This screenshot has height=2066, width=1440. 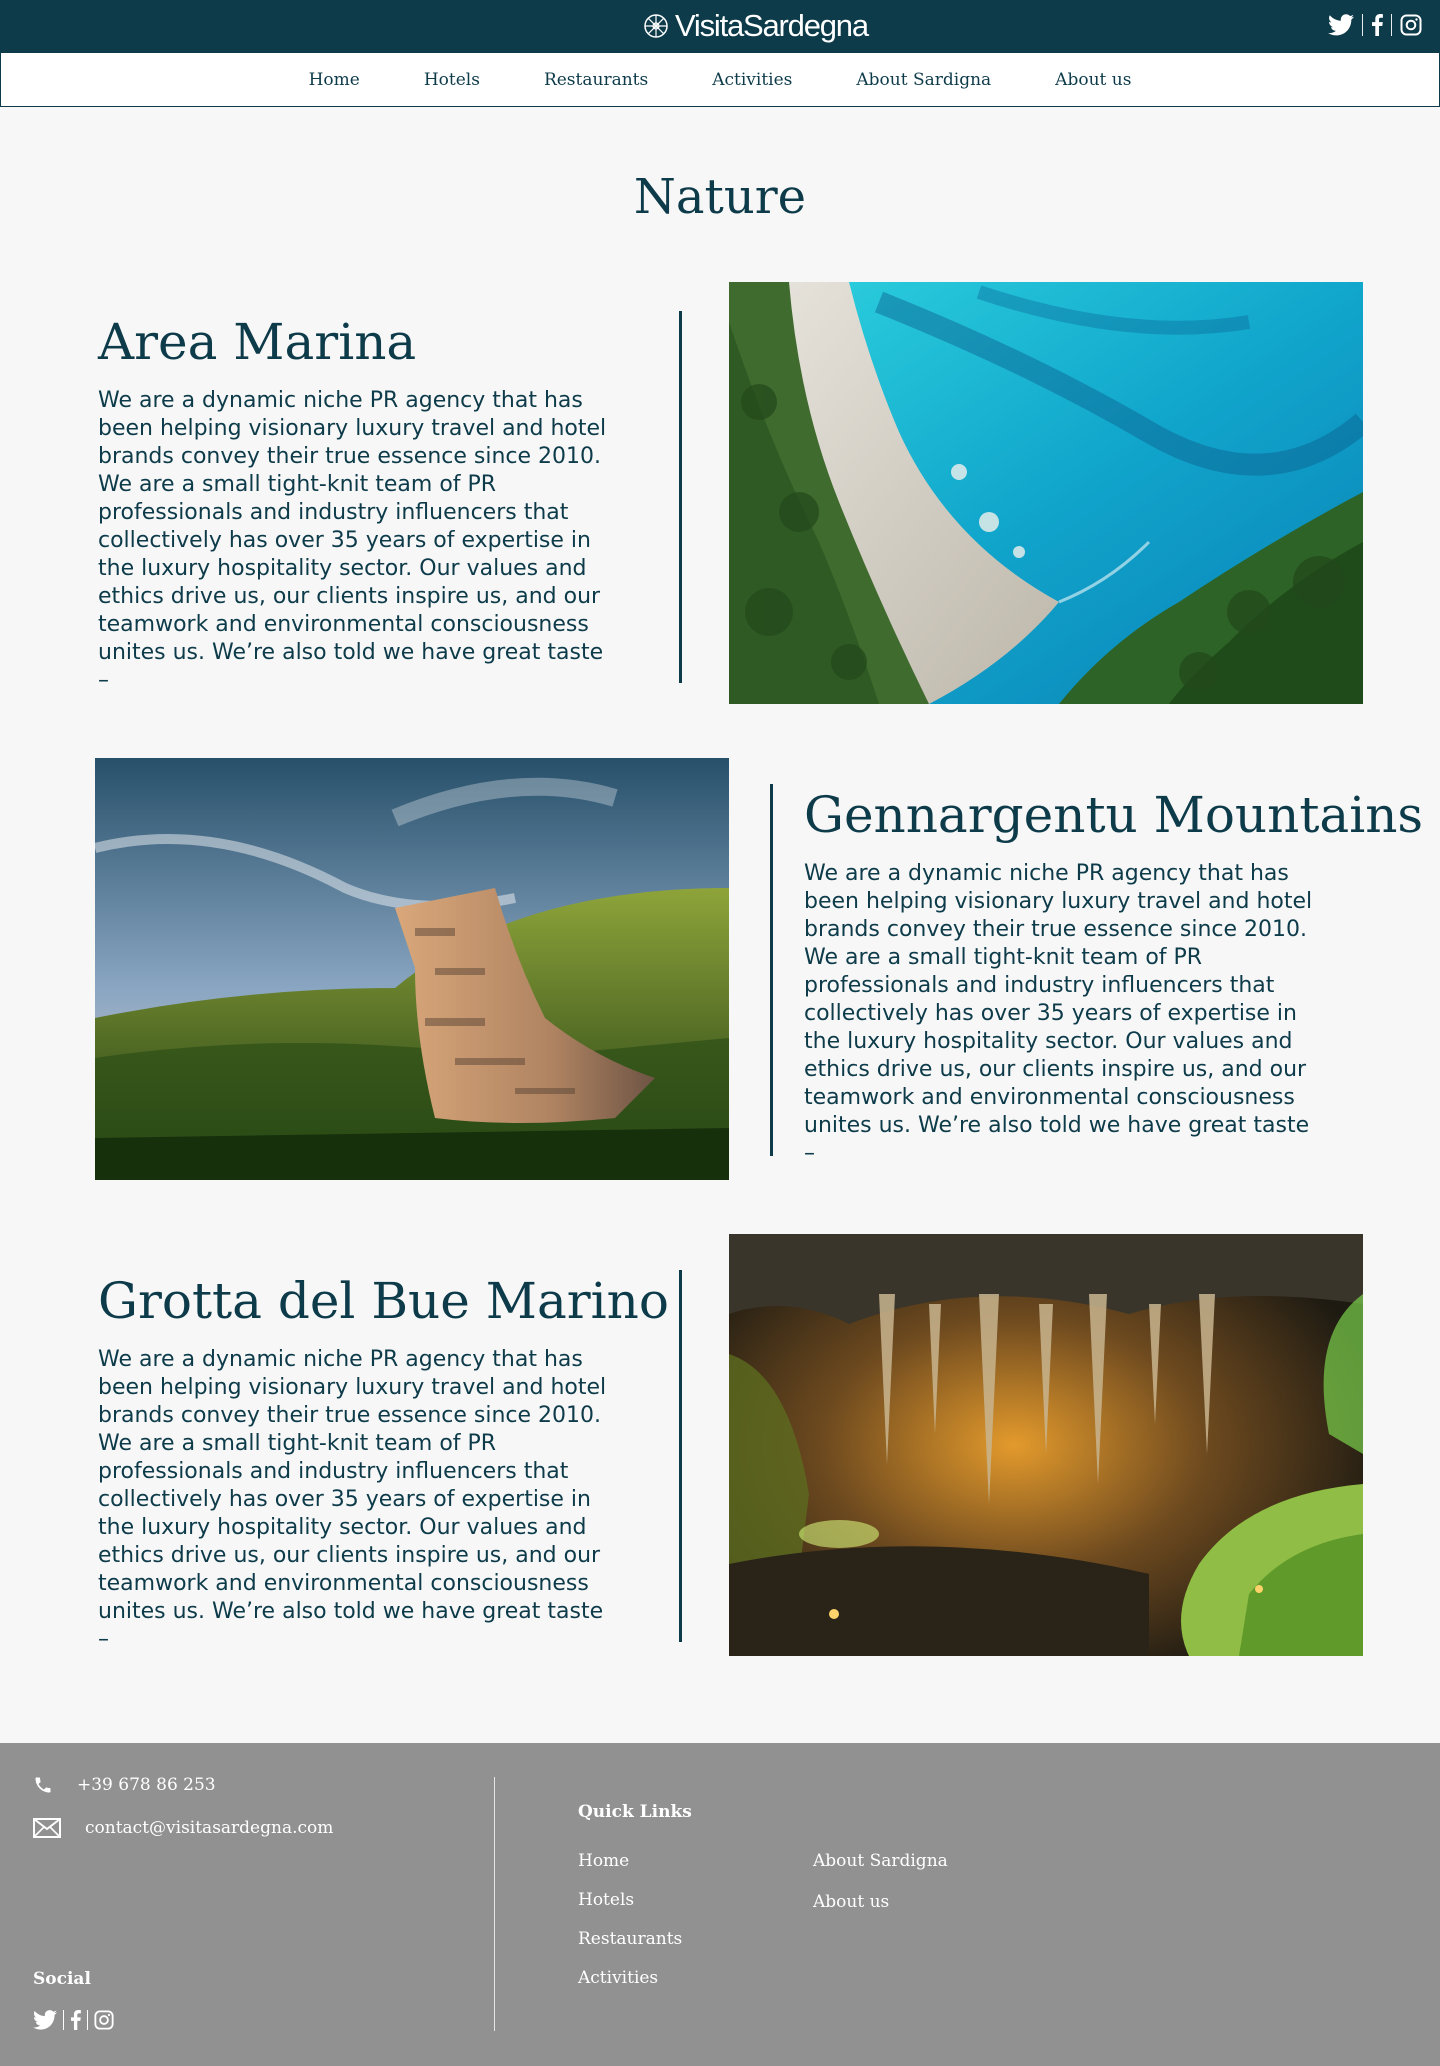 I want to click on phone-icon, so click(x=43, y=1785).